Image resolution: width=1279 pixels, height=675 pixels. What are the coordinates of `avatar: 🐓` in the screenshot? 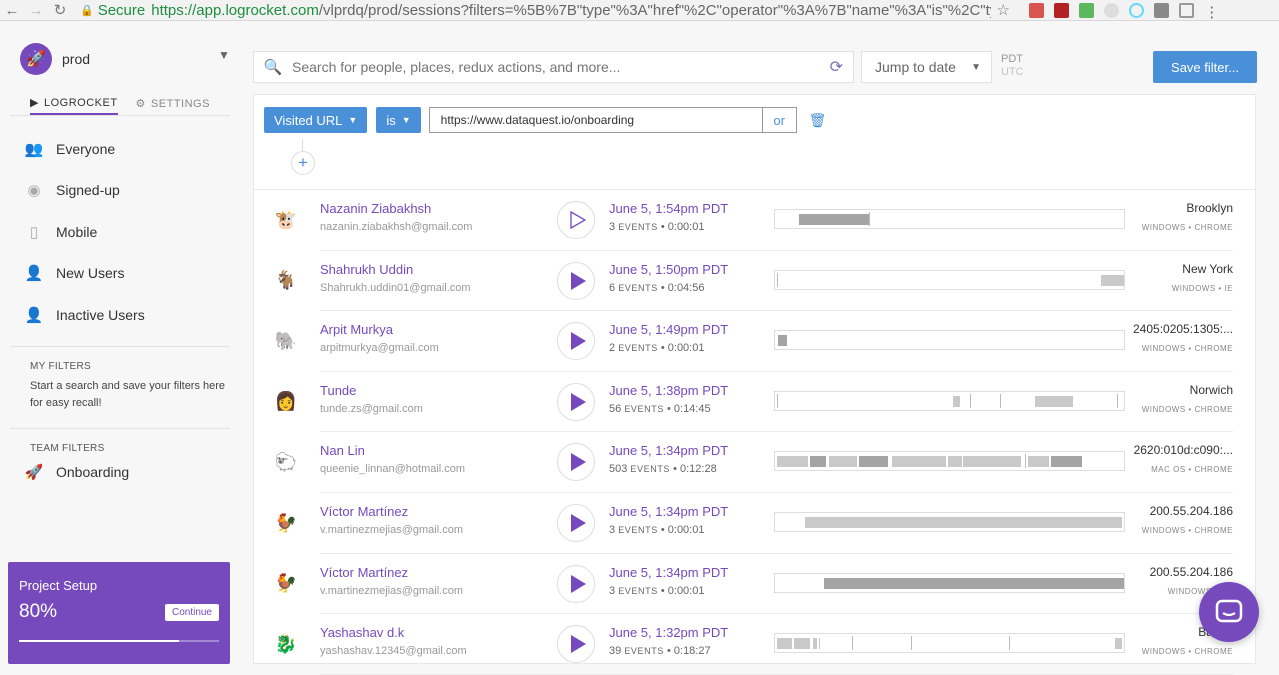 It's located at (286, 583).